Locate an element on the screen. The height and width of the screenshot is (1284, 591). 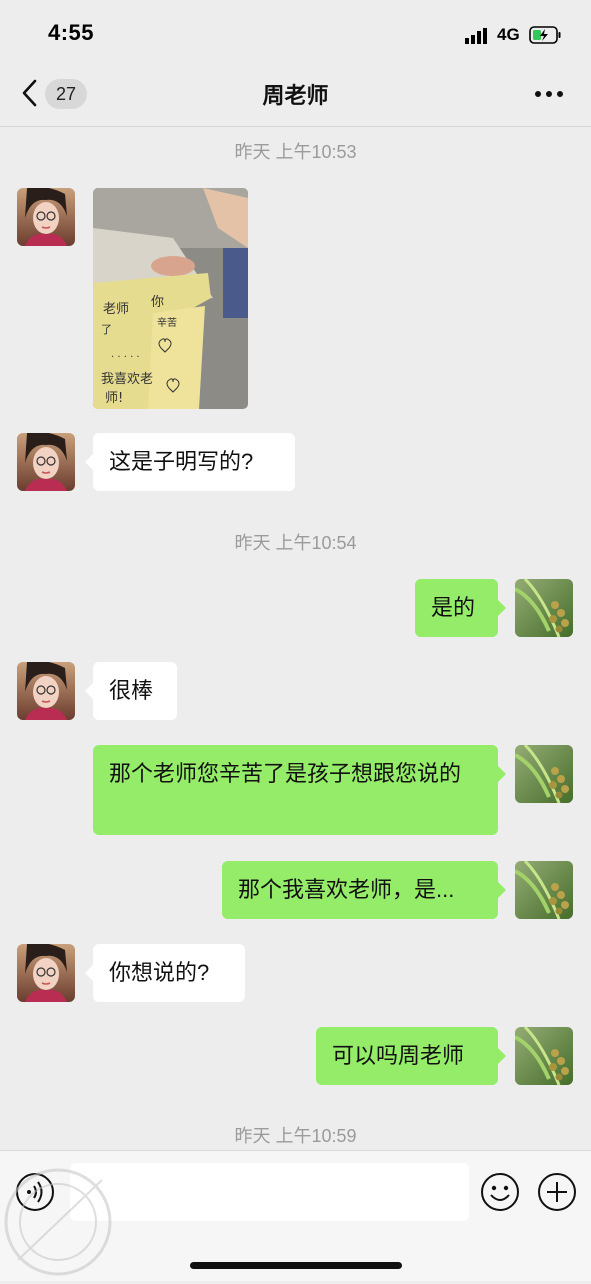
note-text: 师! is located at coordinates (114, 398).